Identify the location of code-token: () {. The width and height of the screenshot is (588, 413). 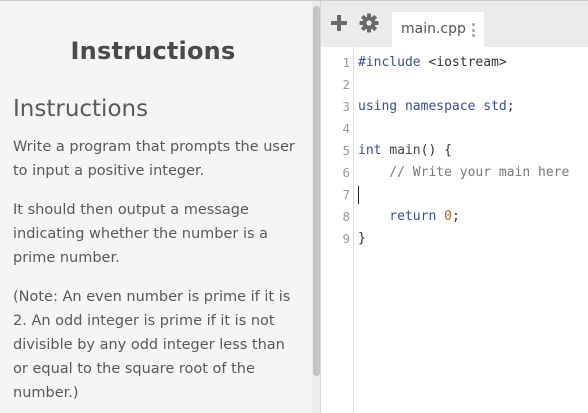
(436, 150).